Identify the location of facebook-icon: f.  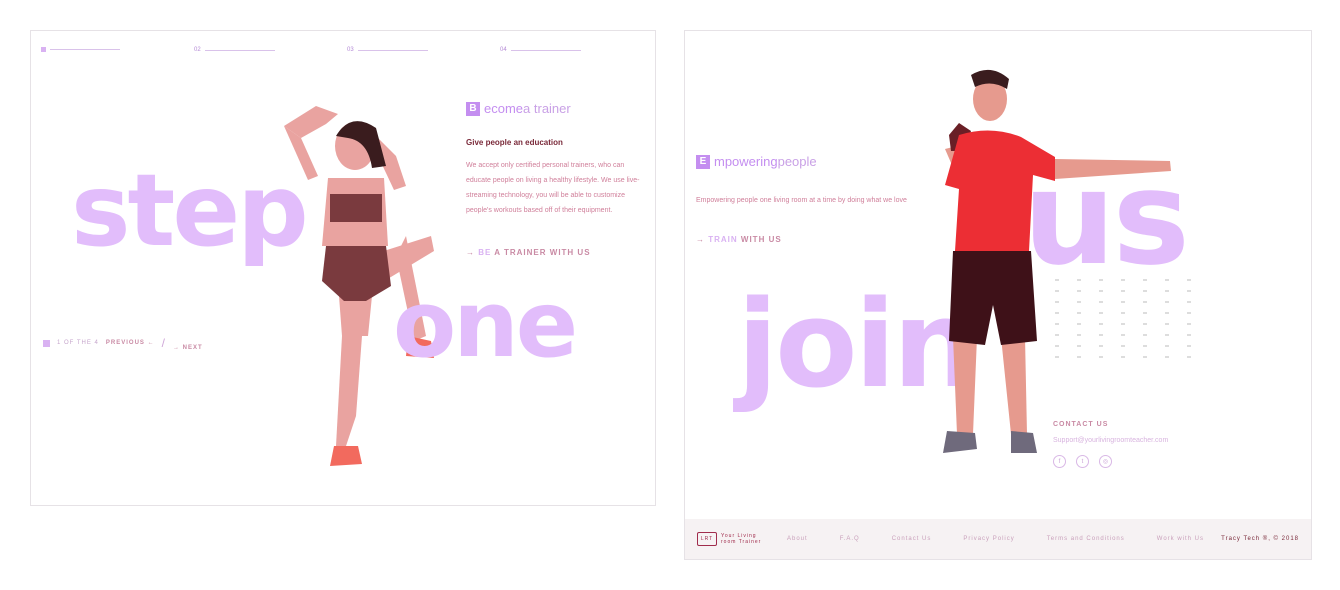
(1059, 461).